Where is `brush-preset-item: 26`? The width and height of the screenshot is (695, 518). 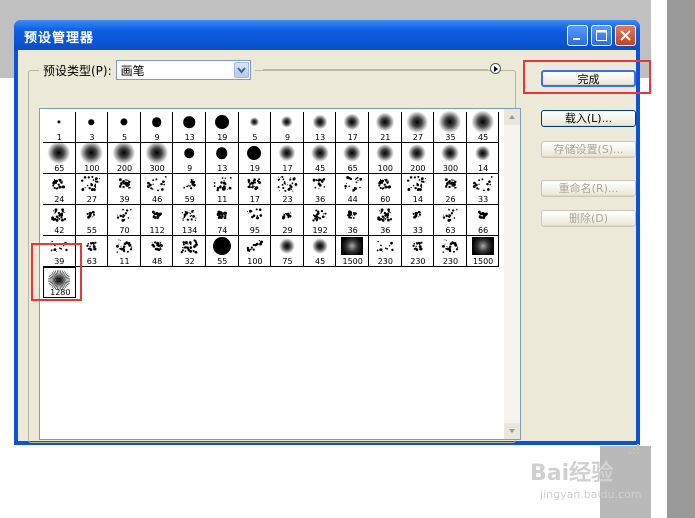 brush-preset-item: 26 is located at coordinates (450, 189).